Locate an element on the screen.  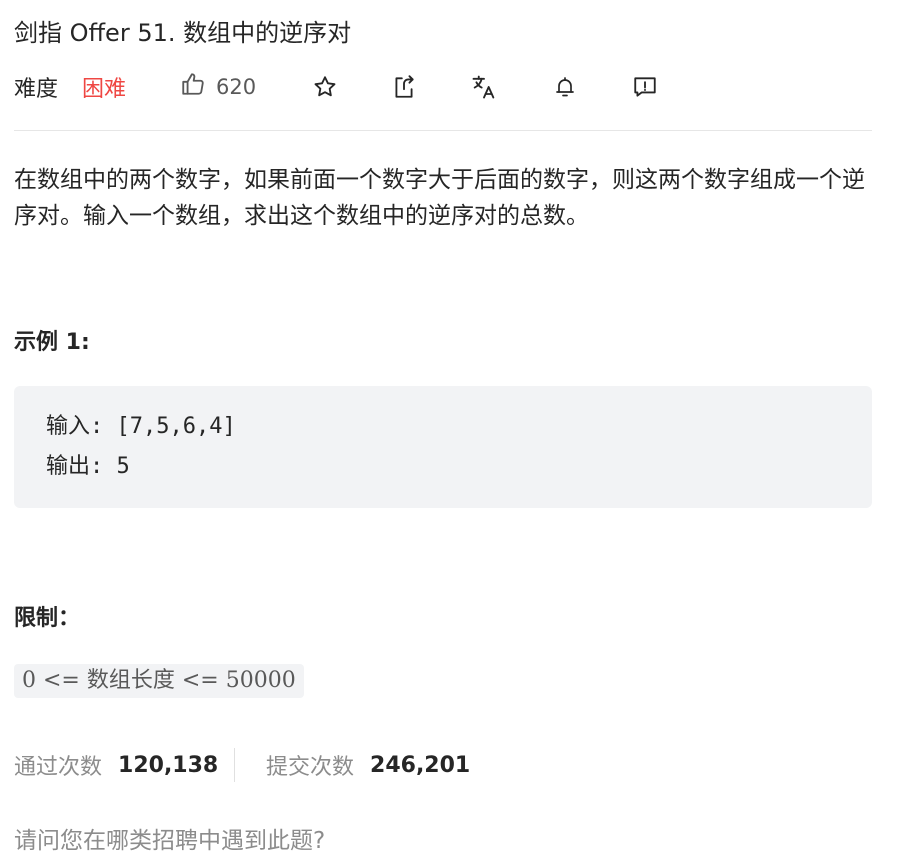
problem-meta-bar: 难度 困难 620 is located at coordinates (364, 87).